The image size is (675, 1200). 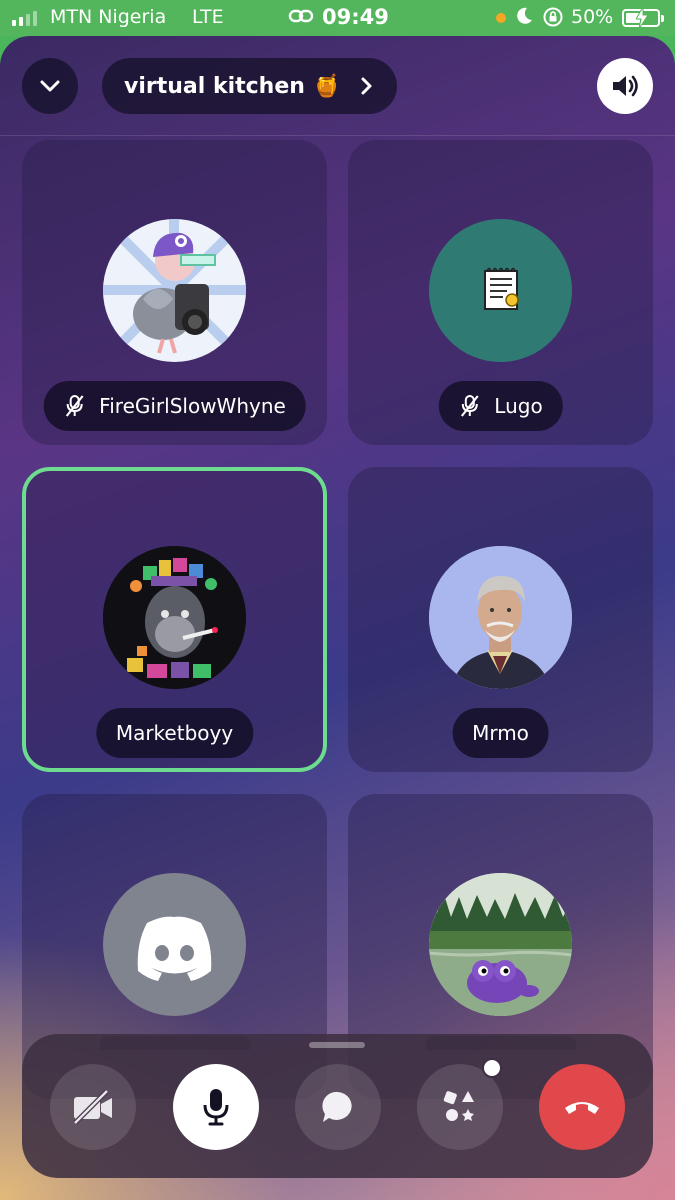 I want to click on channel-name: virtual kitchen, so click(x=214, y=86).